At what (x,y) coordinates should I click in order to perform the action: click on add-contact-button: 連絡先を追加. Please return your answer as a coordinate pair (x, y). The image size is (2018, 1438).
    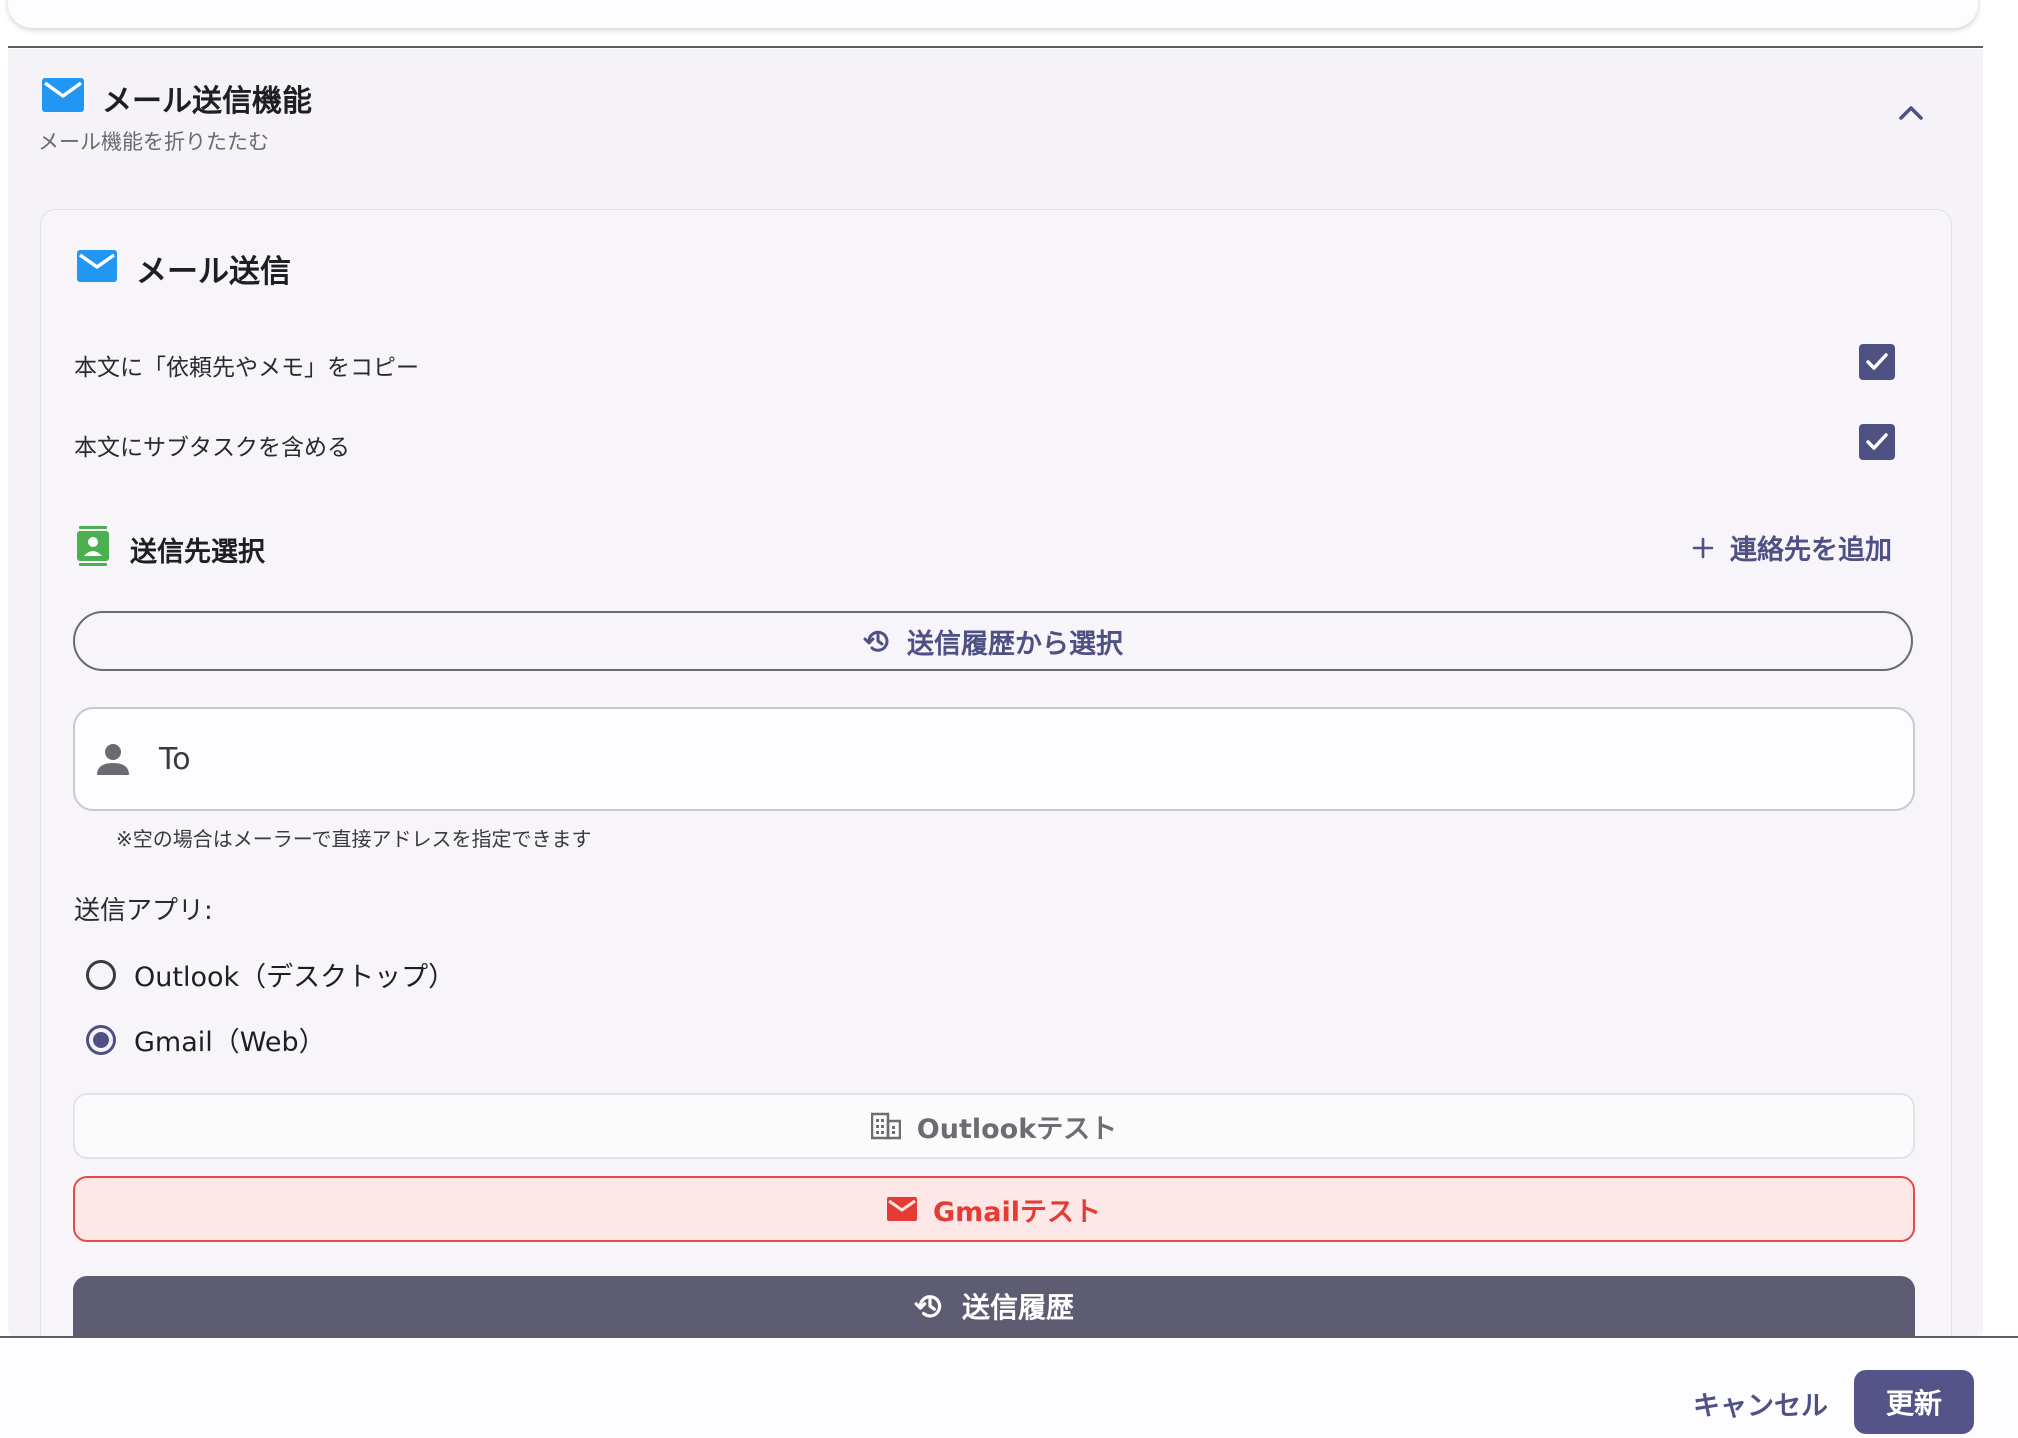
    Looking at the image, I should click on (1792, 547).